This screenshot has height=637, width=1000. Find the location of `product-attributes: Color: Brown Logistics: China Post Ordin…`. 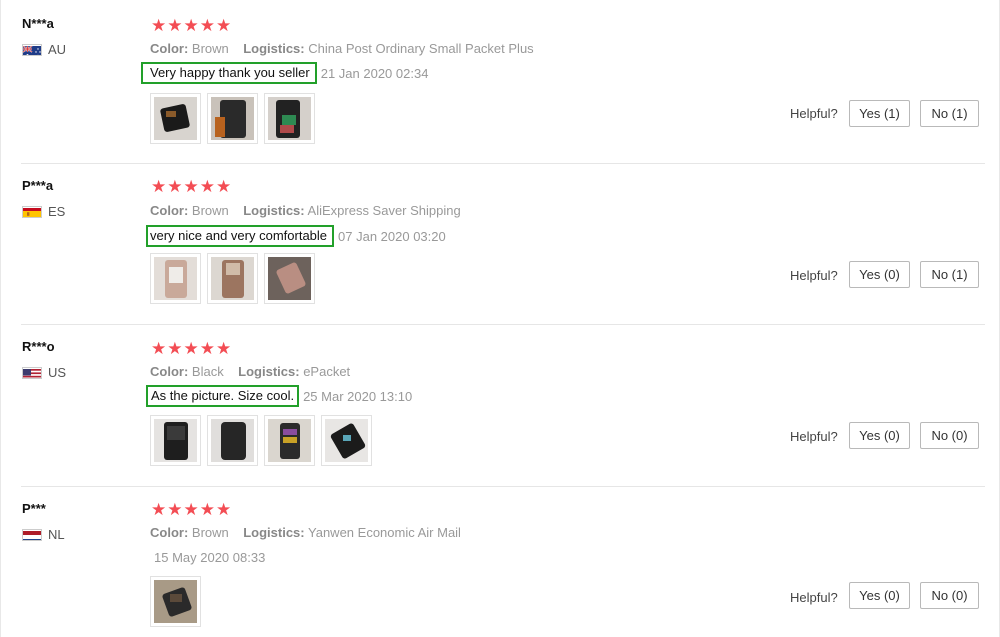

product-attributes: Color: Brown Logistics: China Post Ordin… is located at coordinates (342, 48).